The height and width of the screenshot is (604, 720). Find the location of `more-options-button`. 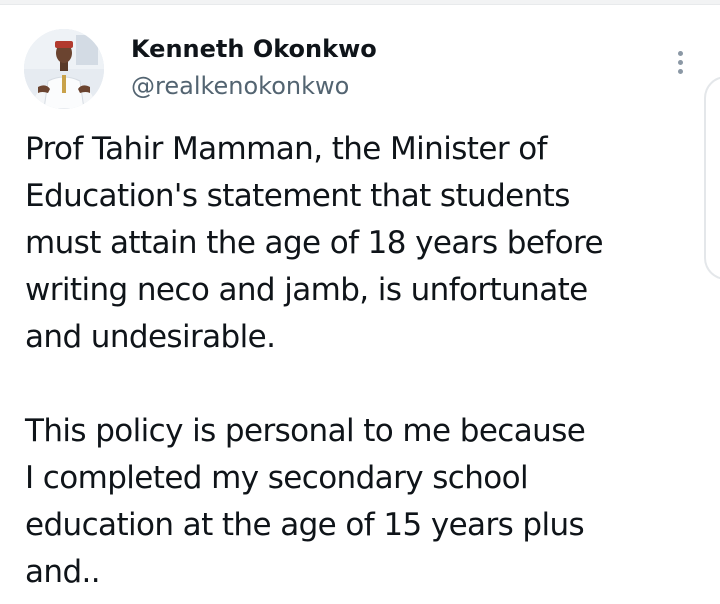

more-options-button is located at coordinates (680, 62).